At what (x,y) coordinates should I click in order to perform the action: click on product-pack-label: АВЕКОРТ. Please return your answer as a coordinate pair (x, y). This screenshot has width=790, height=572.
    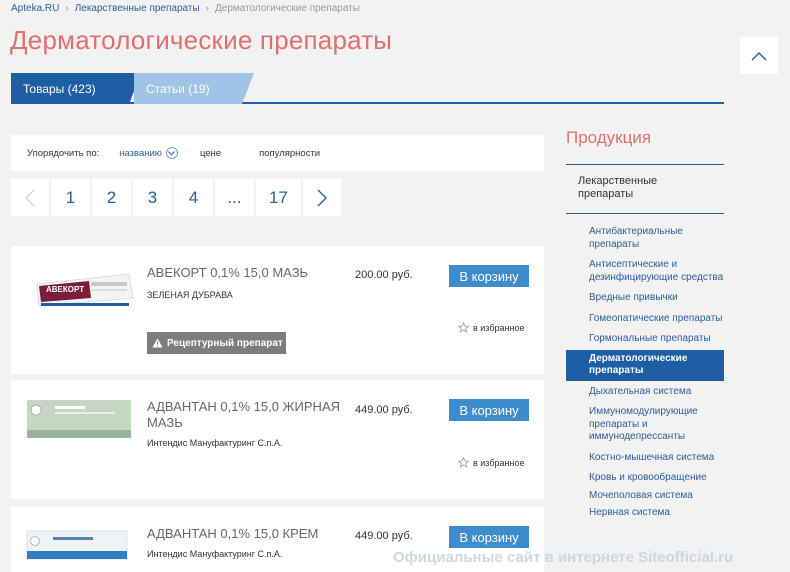
    Looking at the image, I should click on (65, 289).